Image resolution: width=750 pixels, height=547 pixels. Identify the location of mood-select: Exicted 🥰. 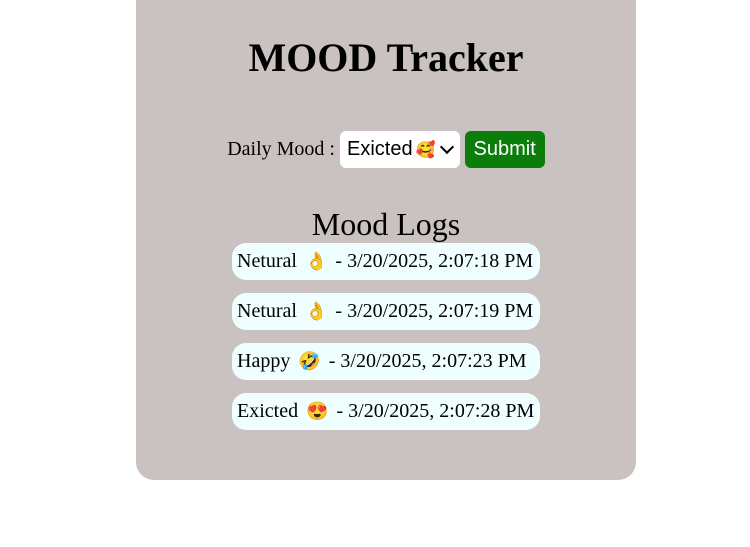
(400, 149).